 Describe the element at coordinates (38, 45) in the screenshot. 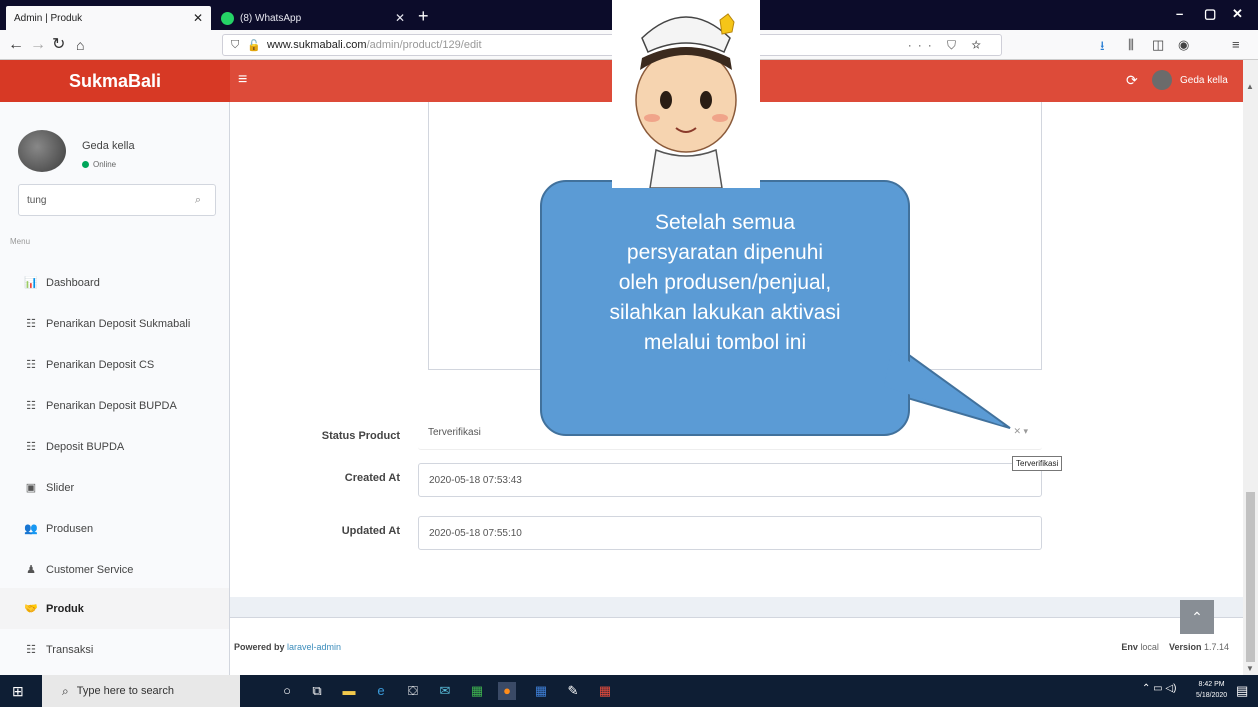

I see `forward-icon: →` at that location.